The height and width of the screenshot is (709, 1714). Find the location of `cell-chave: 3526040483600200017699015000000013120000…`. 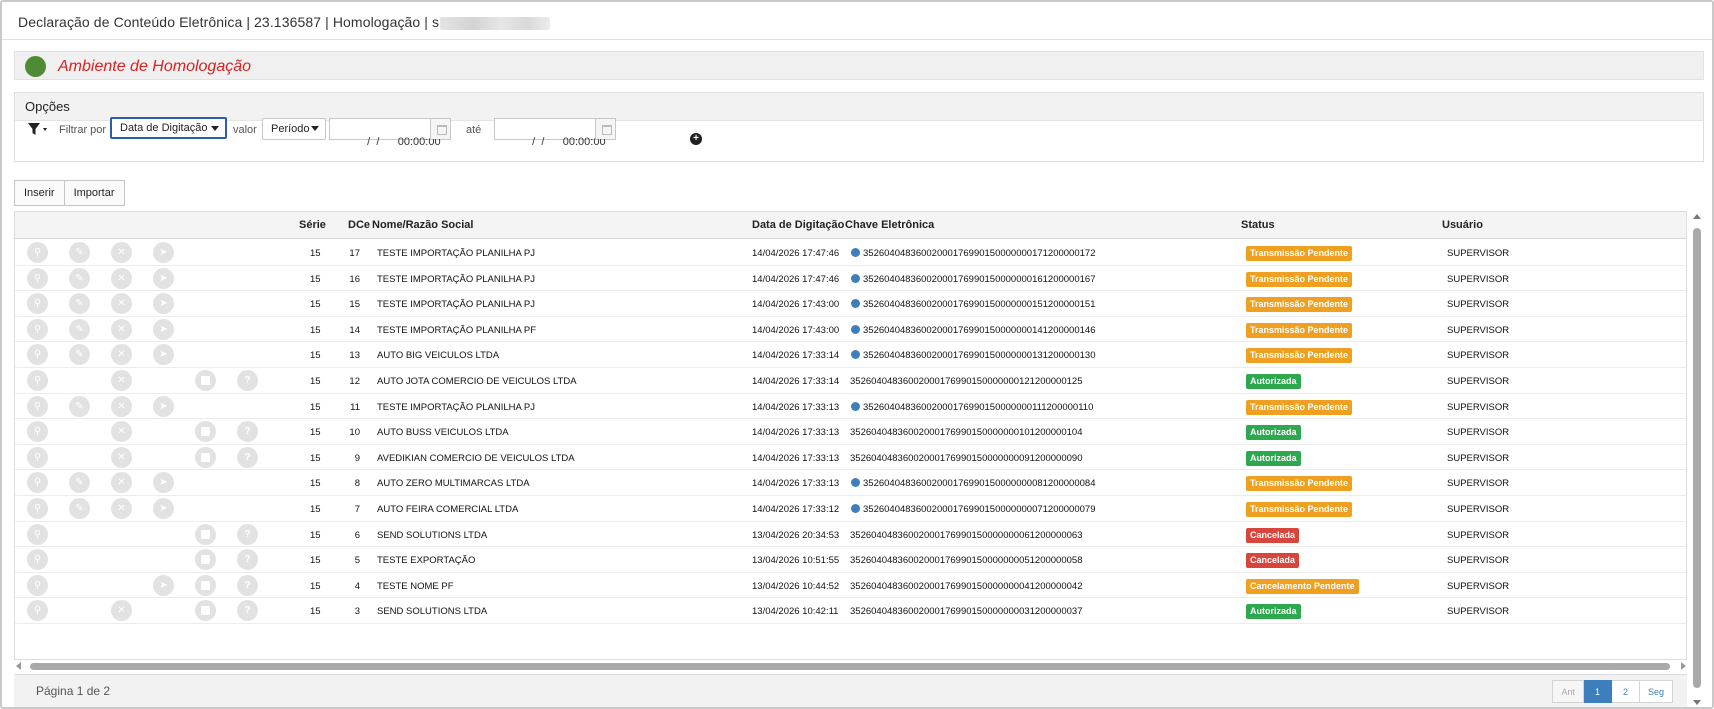

cell-chave: 3526040483600200017699015000000013120000… is located at coordinates (979, 355).